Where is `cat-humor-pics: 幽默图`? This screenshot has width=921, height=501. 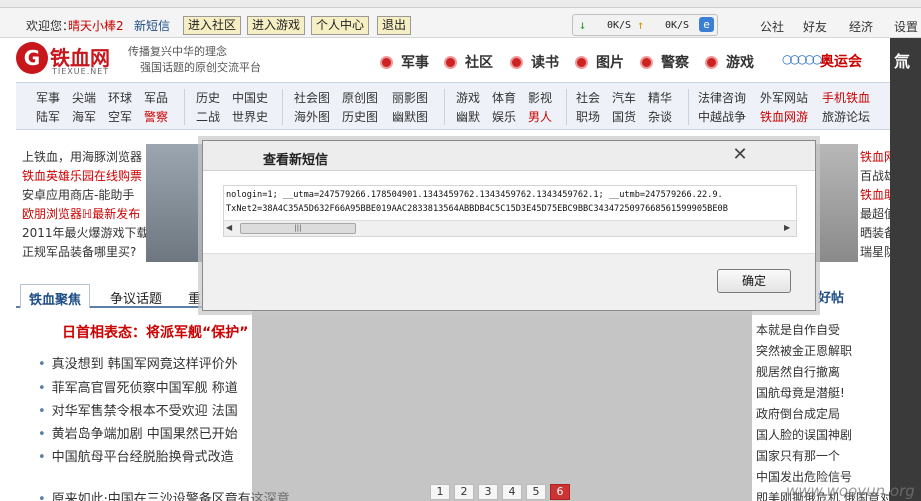
cat-humor-pics: 幽默图 is located at coordinates (410, 116).